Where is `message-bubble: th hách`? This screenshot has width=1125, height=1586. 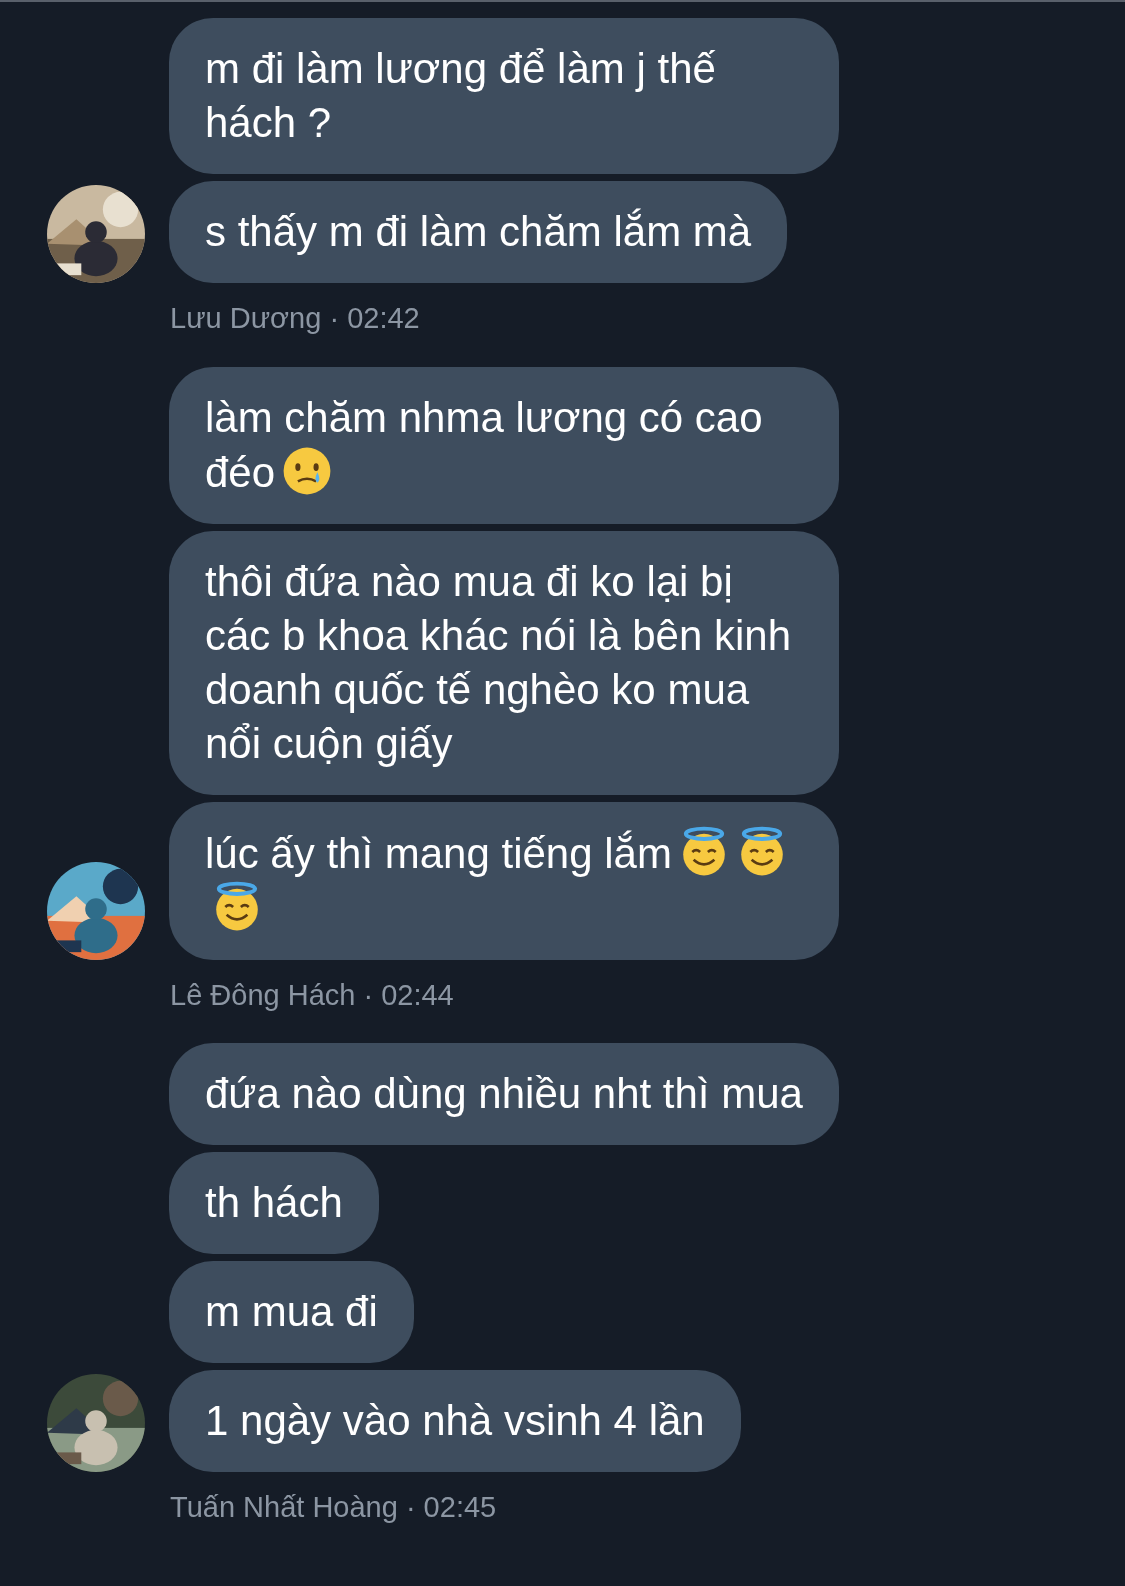
message-bubble: th hách is located at coordinates (274, 1203).